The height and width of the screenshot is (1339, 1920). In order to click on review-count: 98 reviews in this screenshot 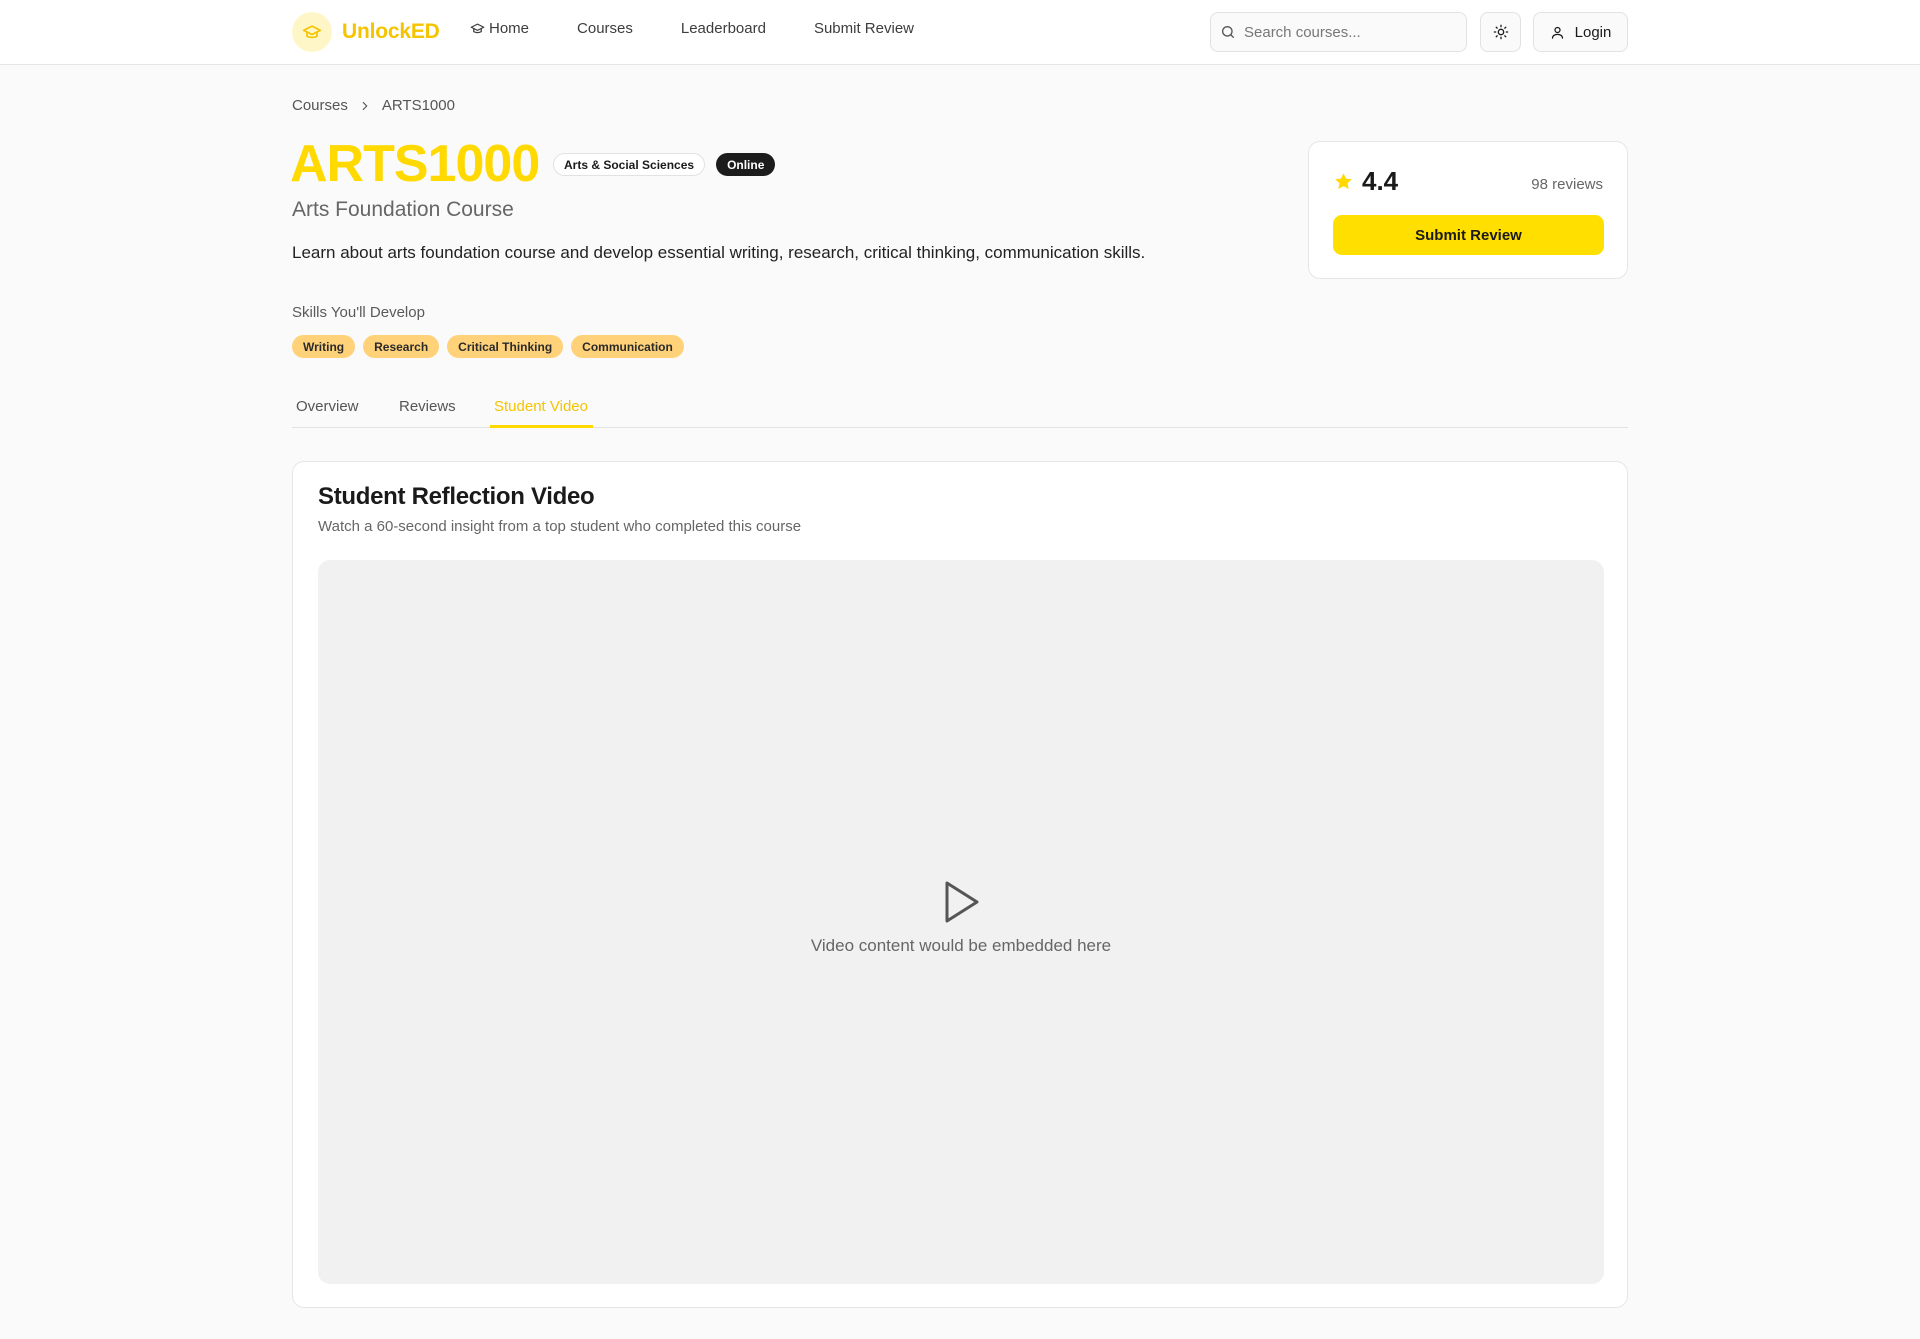, I will do `click(1567, 184)`.